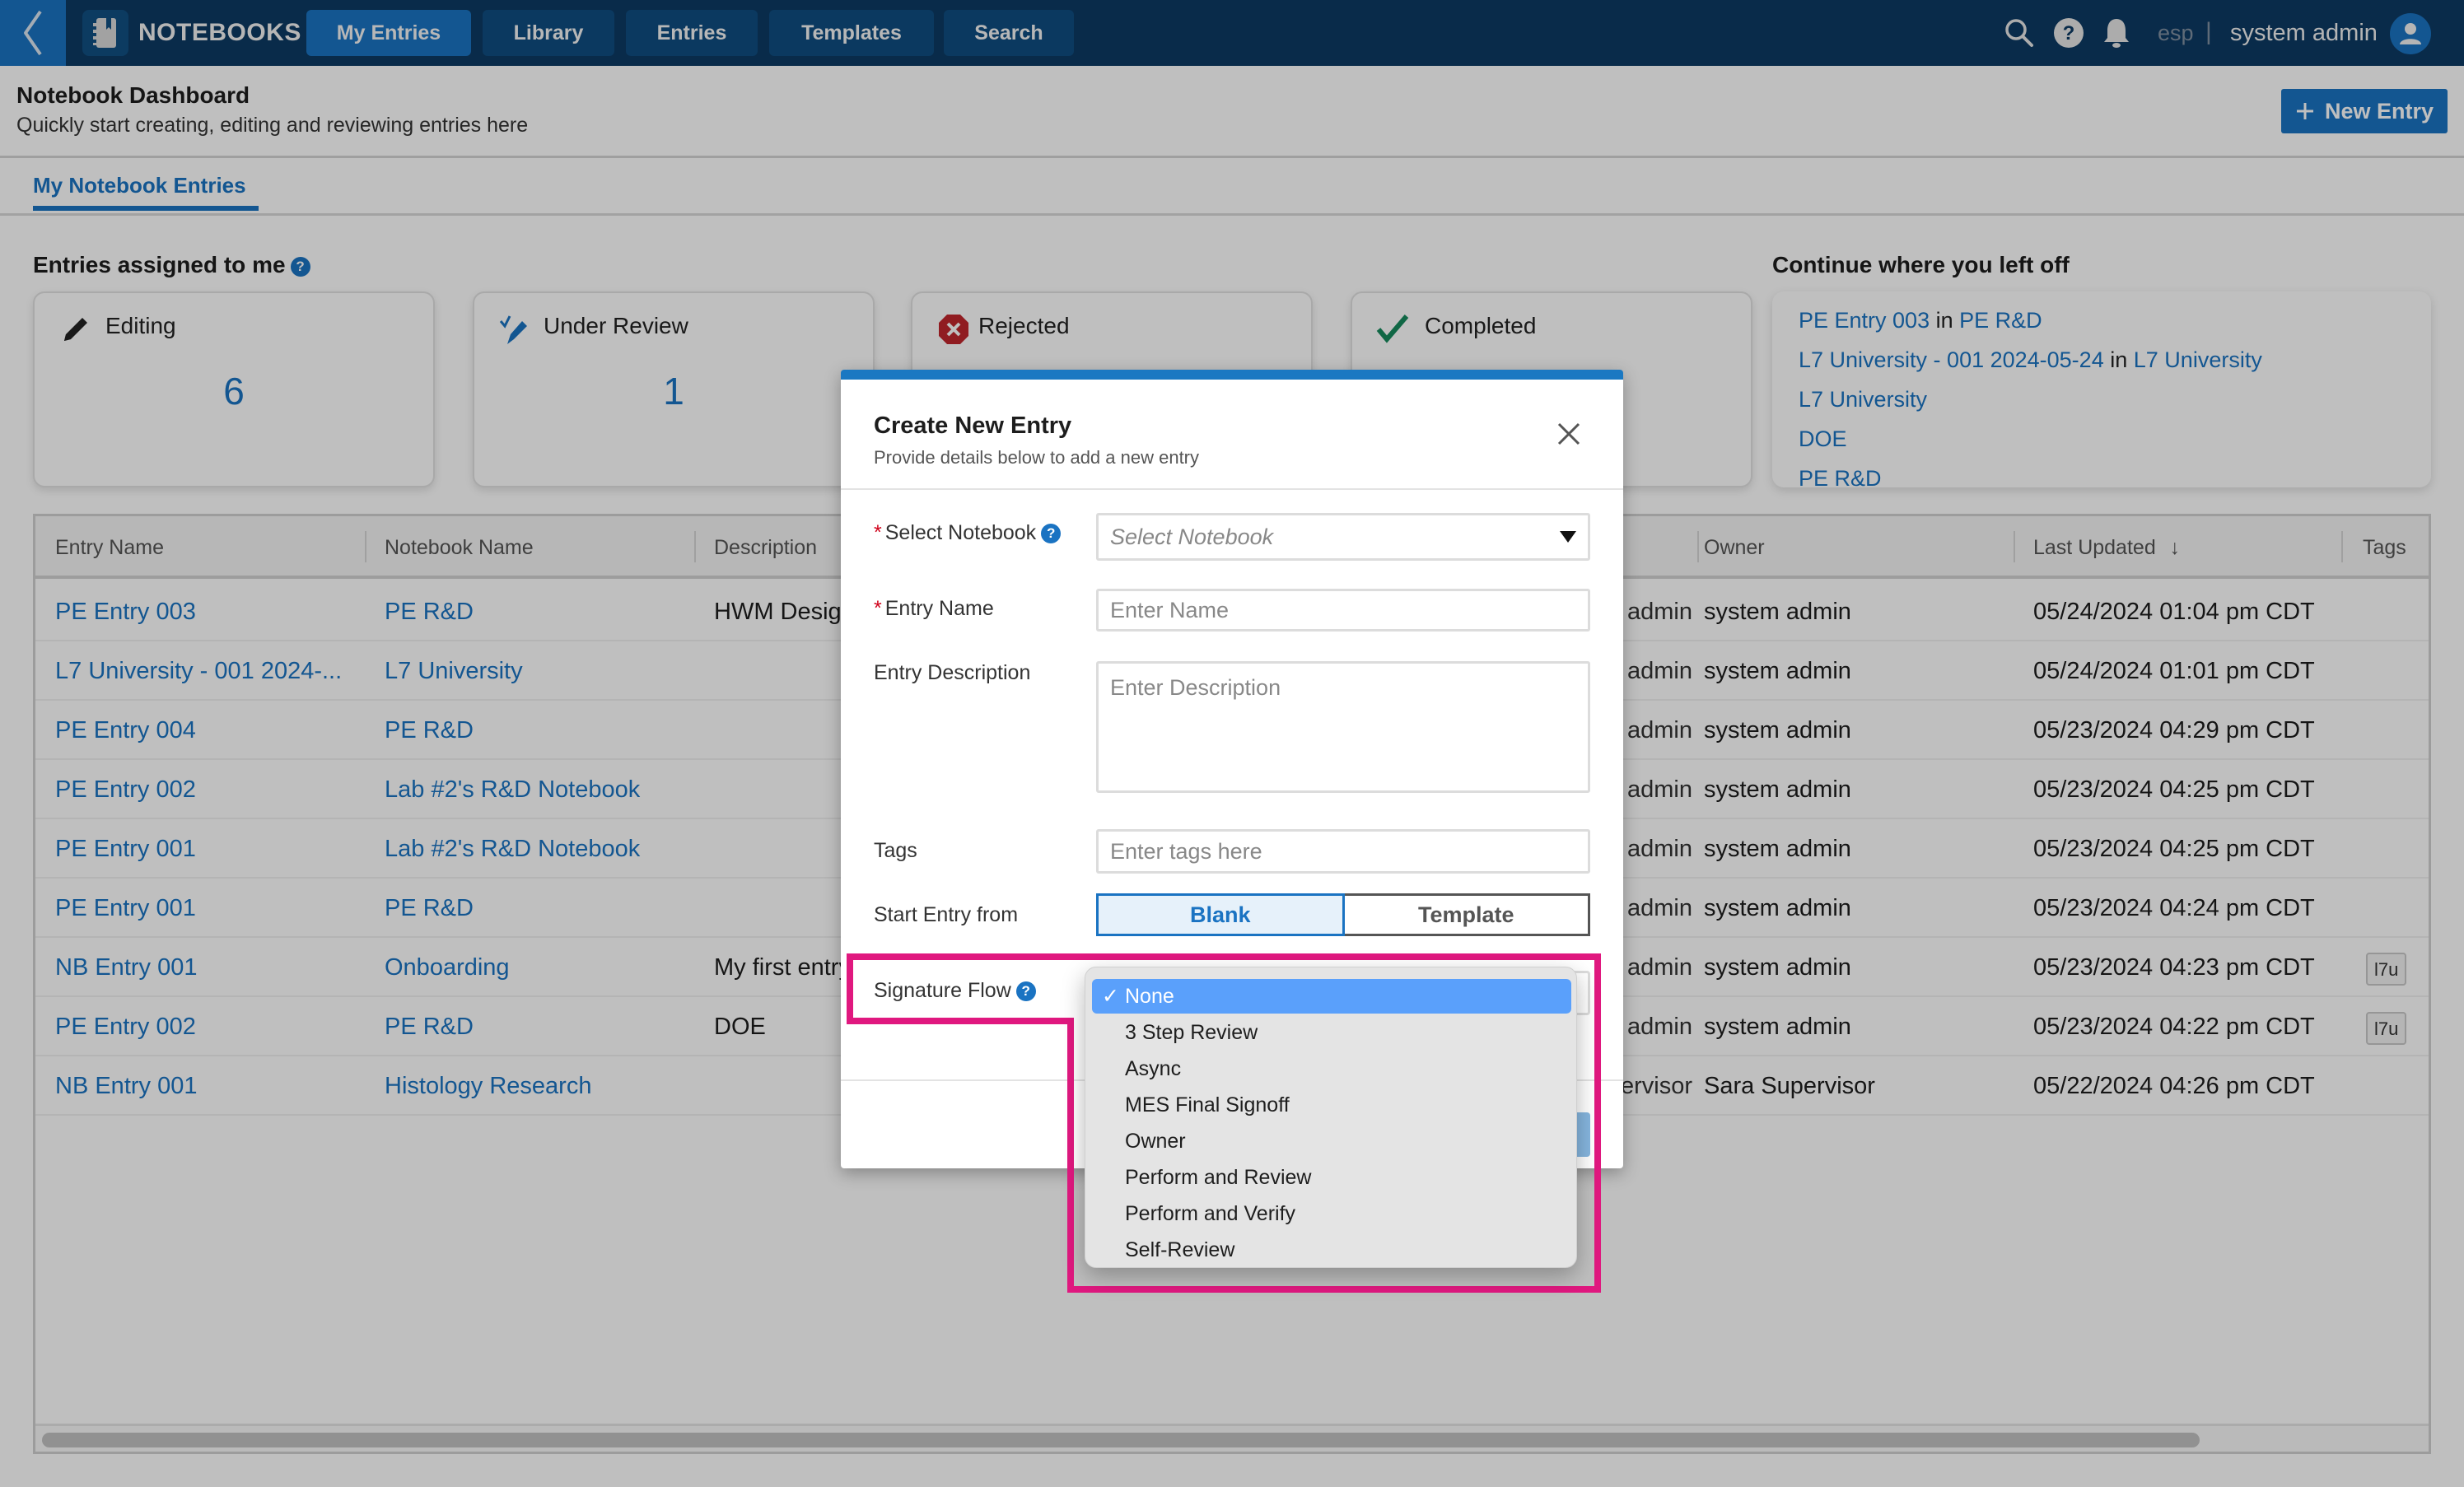 This screenshot has width=2464, height=1487. Describe the element at coordinates (1331, 996) in the screenshot. I see `signature-flow-option: ✓ None` at that location.